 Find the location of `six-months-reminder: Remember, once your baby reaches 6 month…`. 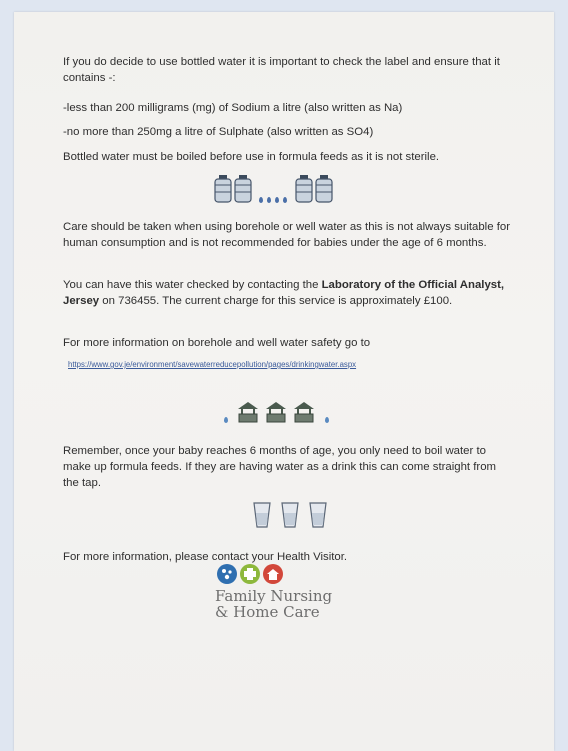

six-months-reminder: Remember, once your baby reaches 6 month… is located at coordinates (280, 467).